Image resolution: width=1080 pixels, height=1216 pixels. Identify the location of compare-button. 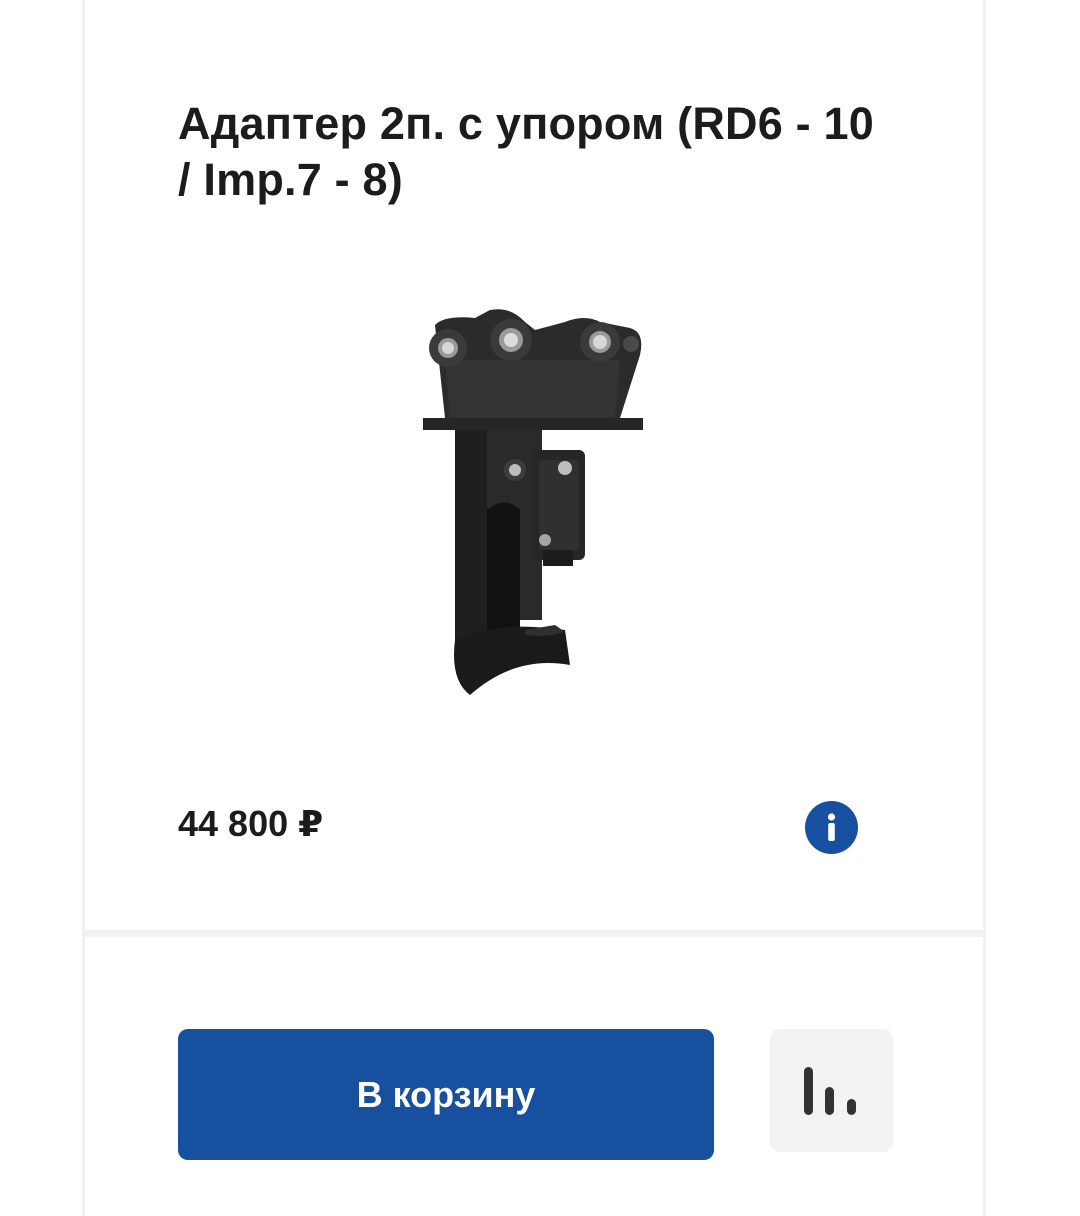
(831, 1090).